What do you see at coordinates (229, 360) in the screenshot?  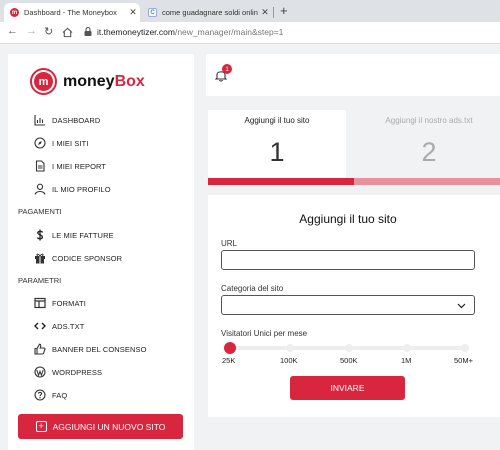 I see `slider-tick-label: 25K` at bounding box center [229, 360].